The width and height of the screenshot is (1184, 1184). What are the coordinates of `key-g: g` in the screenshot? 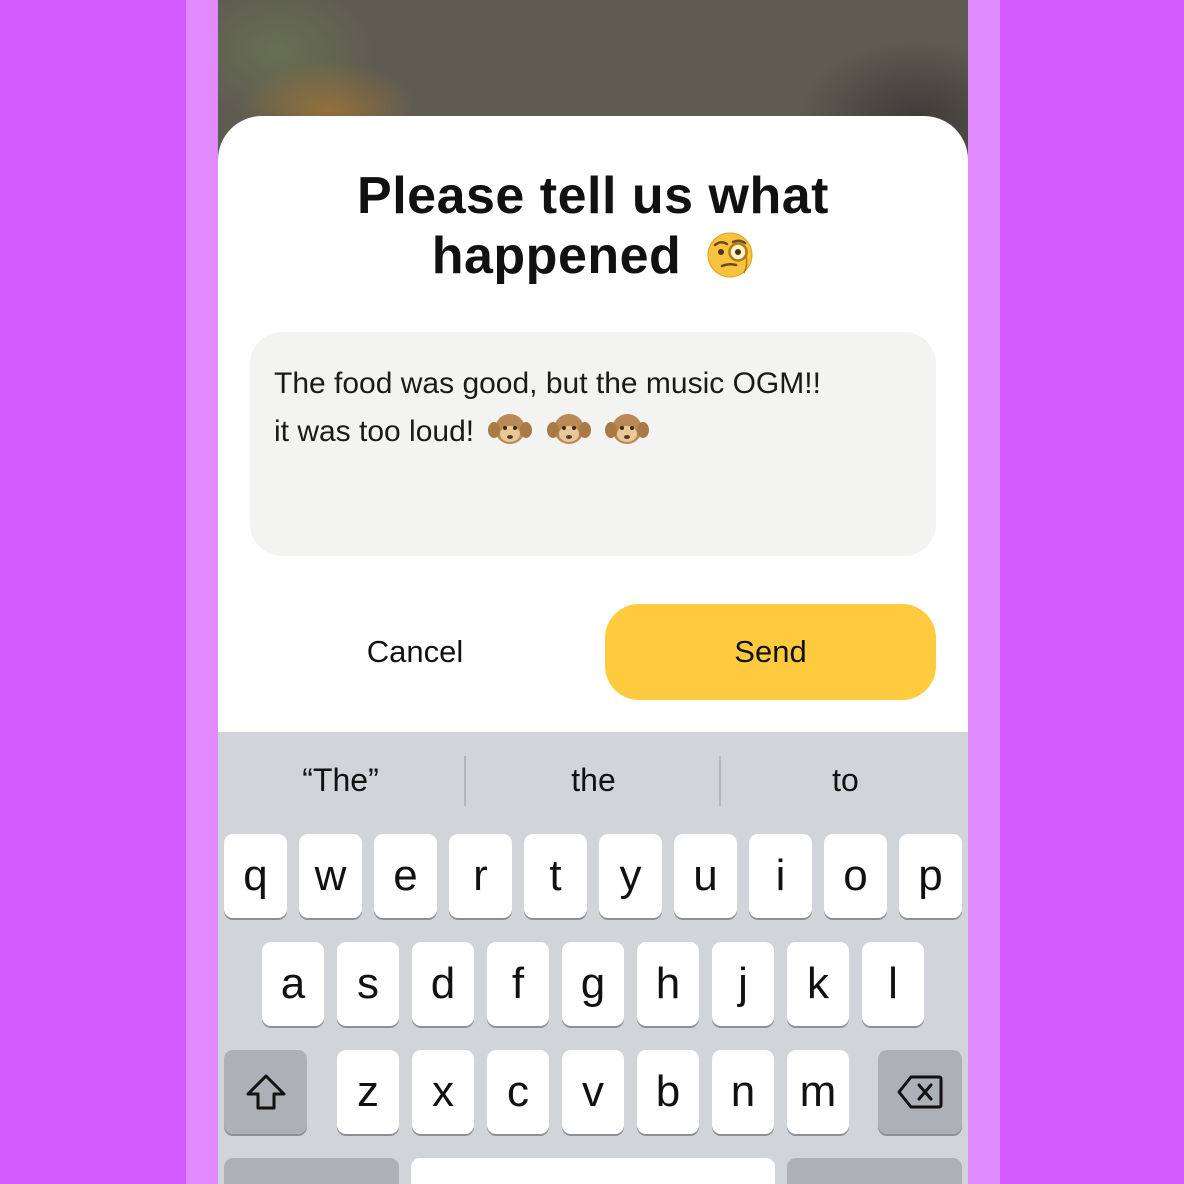 It's located at (593, 984).